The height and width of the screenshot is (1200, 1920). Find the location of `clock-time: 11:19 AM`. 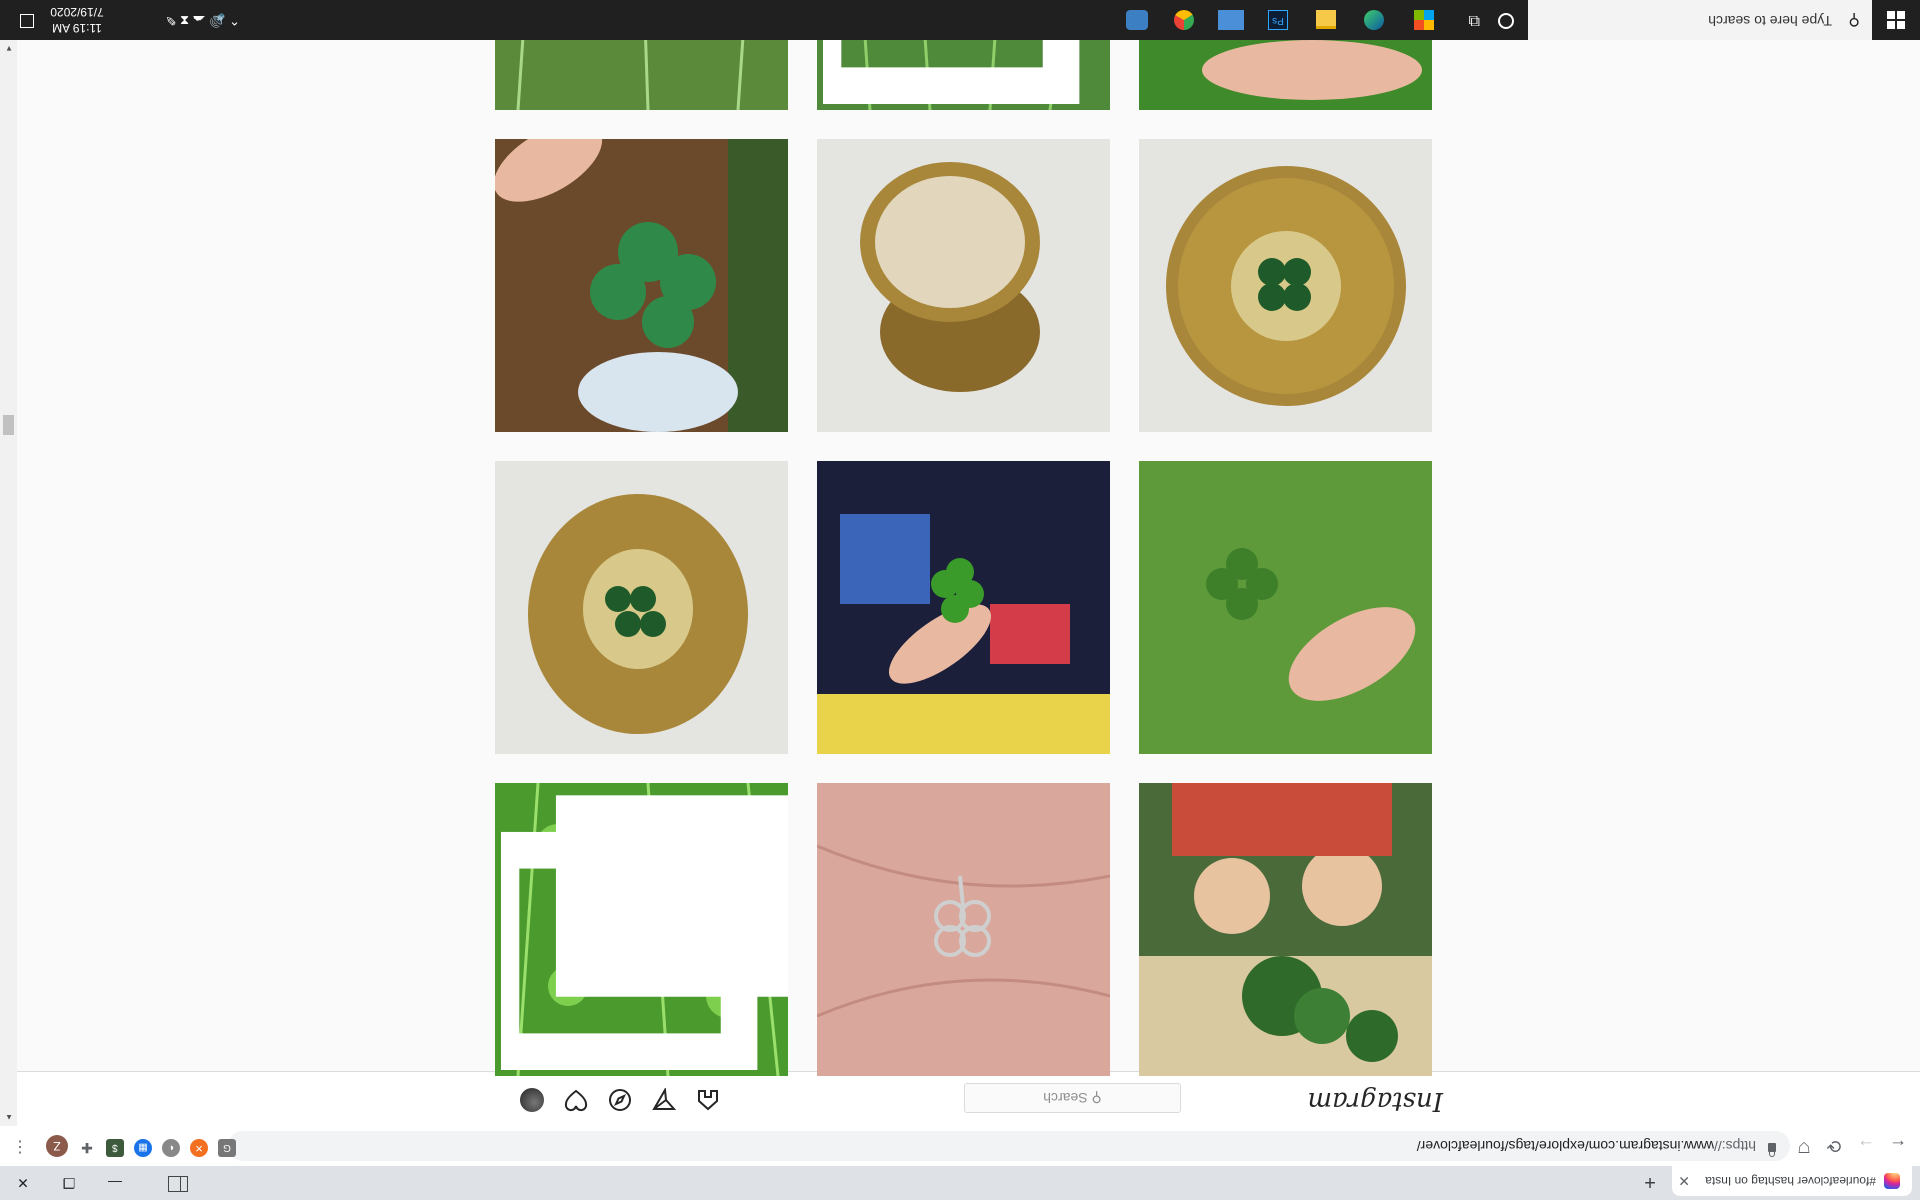

clock-time: 11:19 AM is located at coordinates (77, 28).